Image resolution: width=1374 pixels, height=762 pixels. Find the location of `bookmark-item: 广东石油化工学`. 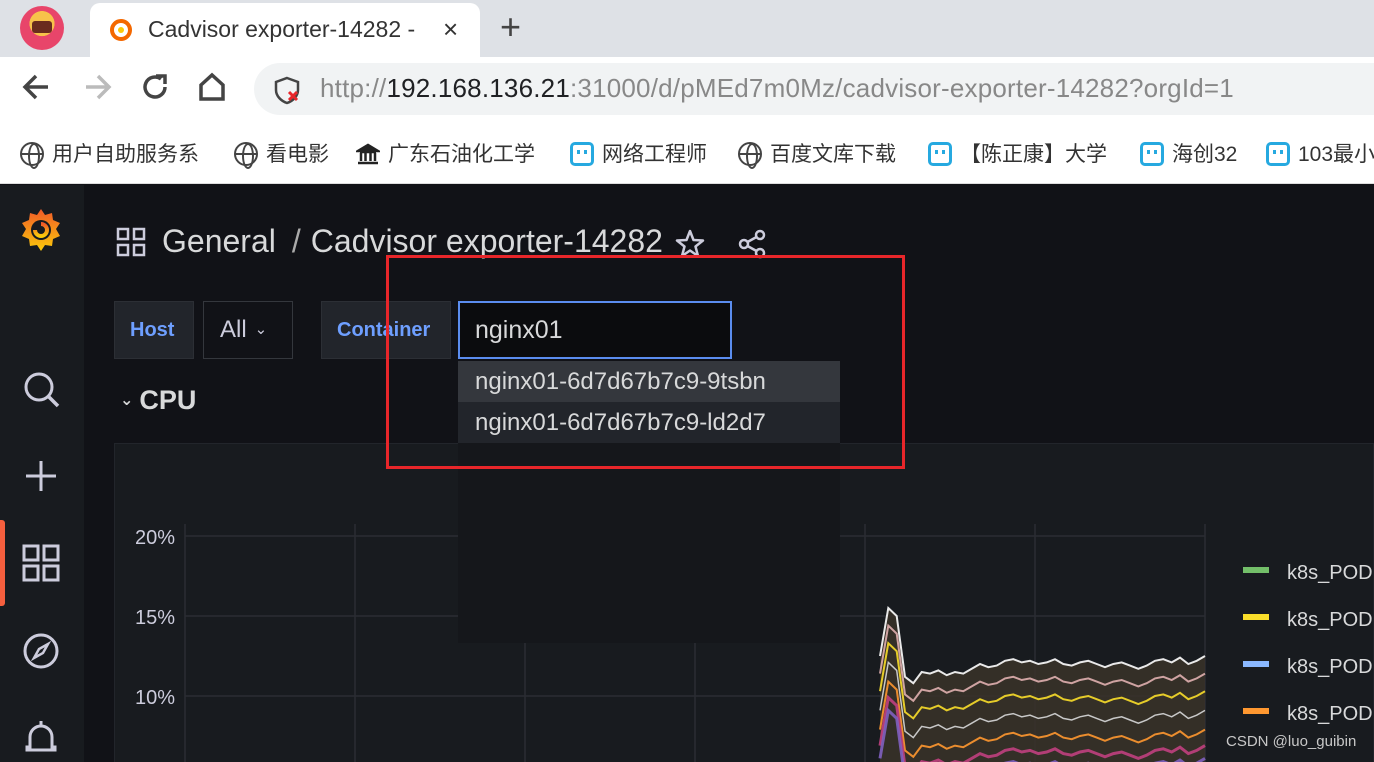

bookmark-item: 广东石油化工学 is located at coordinates (445, 153).